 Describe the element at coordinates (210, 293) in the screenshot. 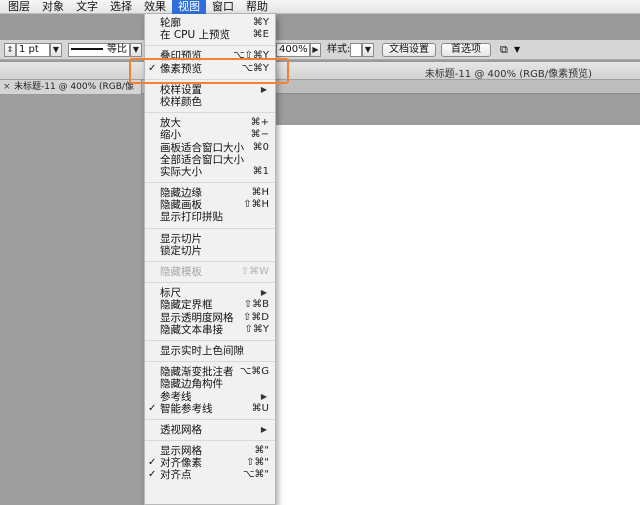

I see `view-menu-item: 标尺 ▶` at that location.